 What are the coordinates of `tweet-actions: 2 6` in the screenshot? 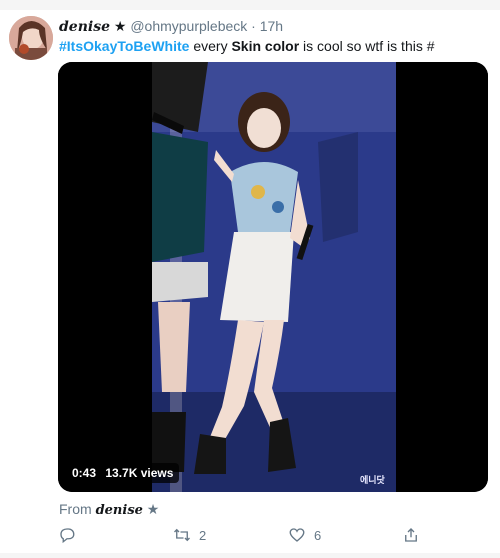 It's located at (250, 538).